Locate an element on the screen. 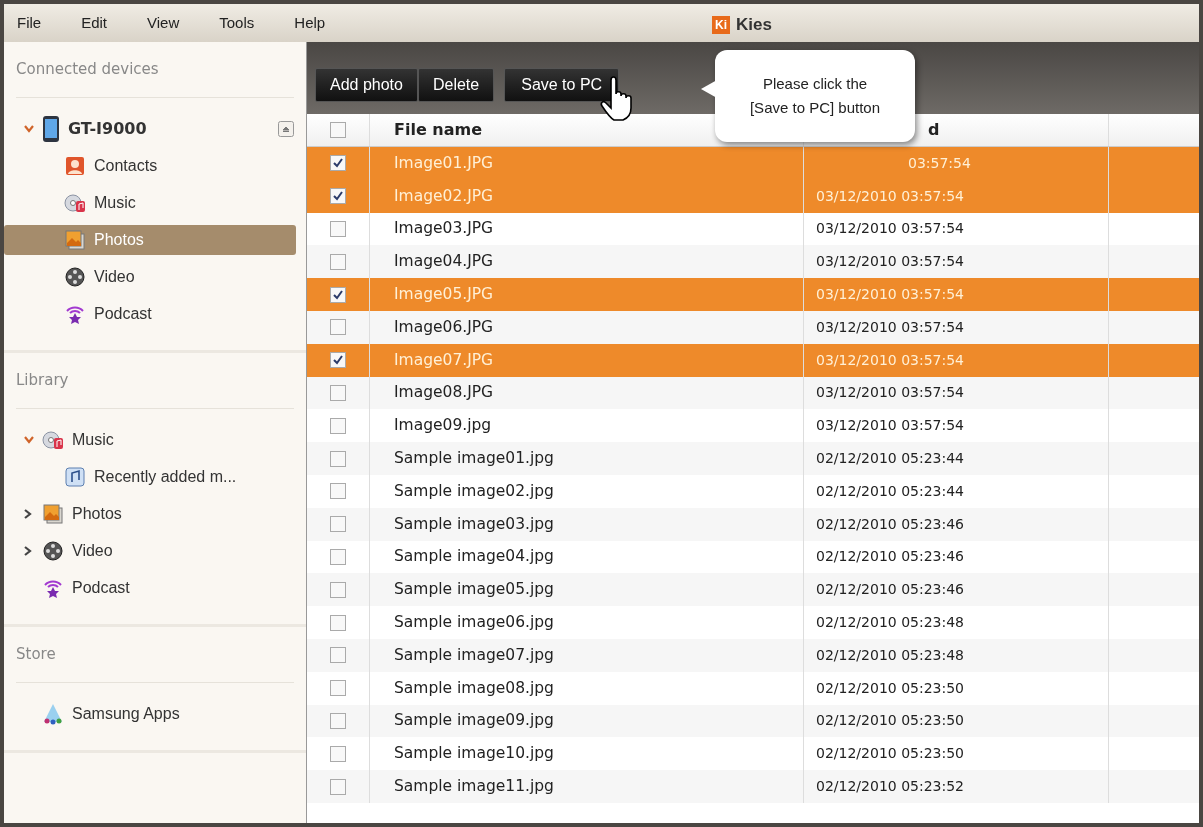  window-title: Kies is located at coordinates (754, 25).